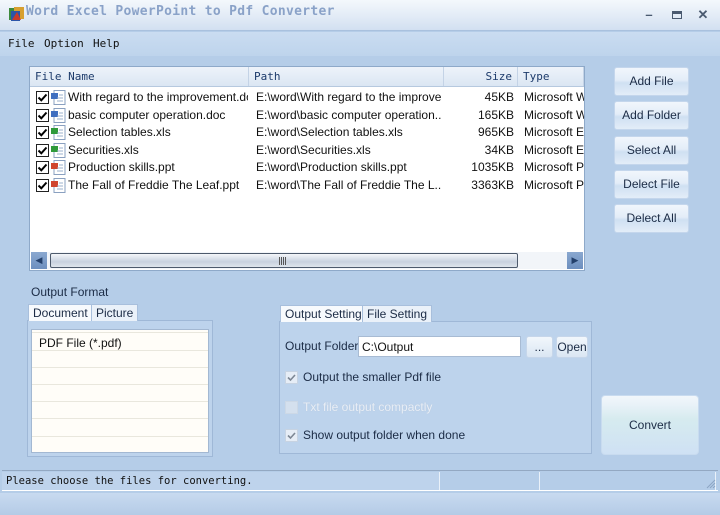 The width and height of the screenshot is (720, 515). I want to click on scroll-right-button: ▶, so click(575, 260).